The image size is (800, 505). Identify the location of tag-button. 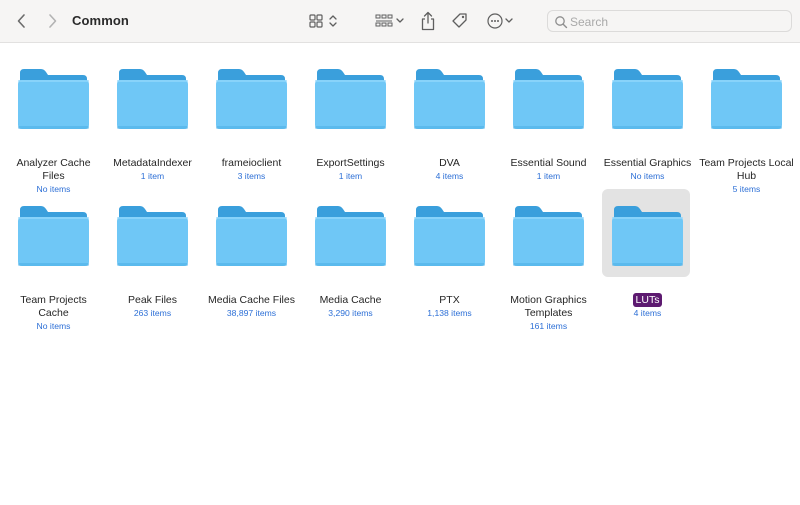
(460, 21).